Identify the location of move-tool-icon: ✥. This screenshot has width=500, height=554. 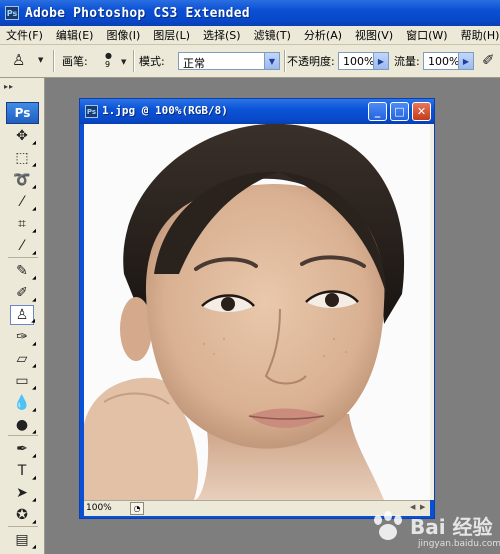
(22, 136).